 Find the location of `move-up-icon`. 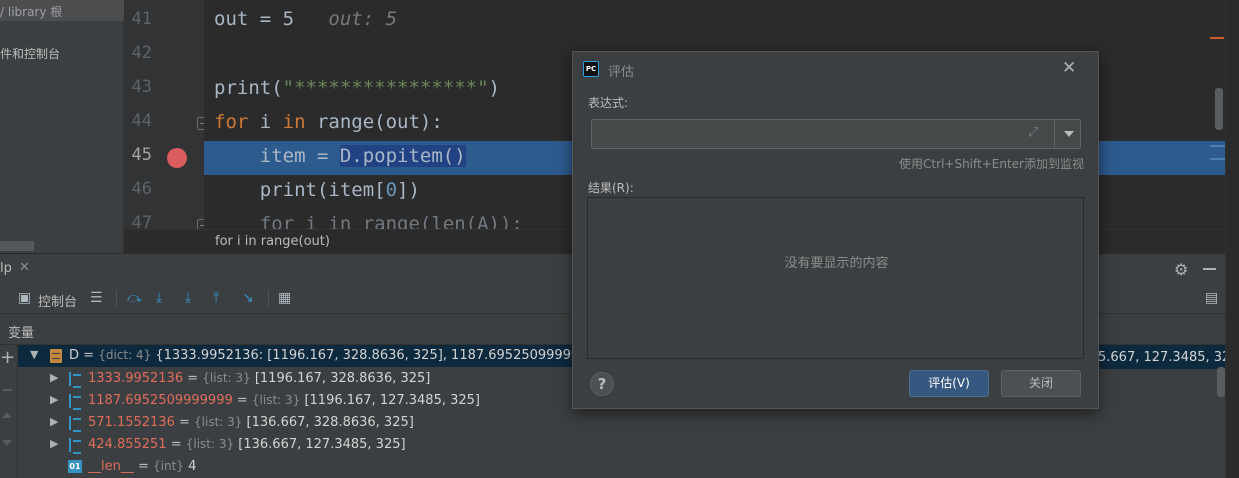

move-up-icon is located at coordinates (7, 415).